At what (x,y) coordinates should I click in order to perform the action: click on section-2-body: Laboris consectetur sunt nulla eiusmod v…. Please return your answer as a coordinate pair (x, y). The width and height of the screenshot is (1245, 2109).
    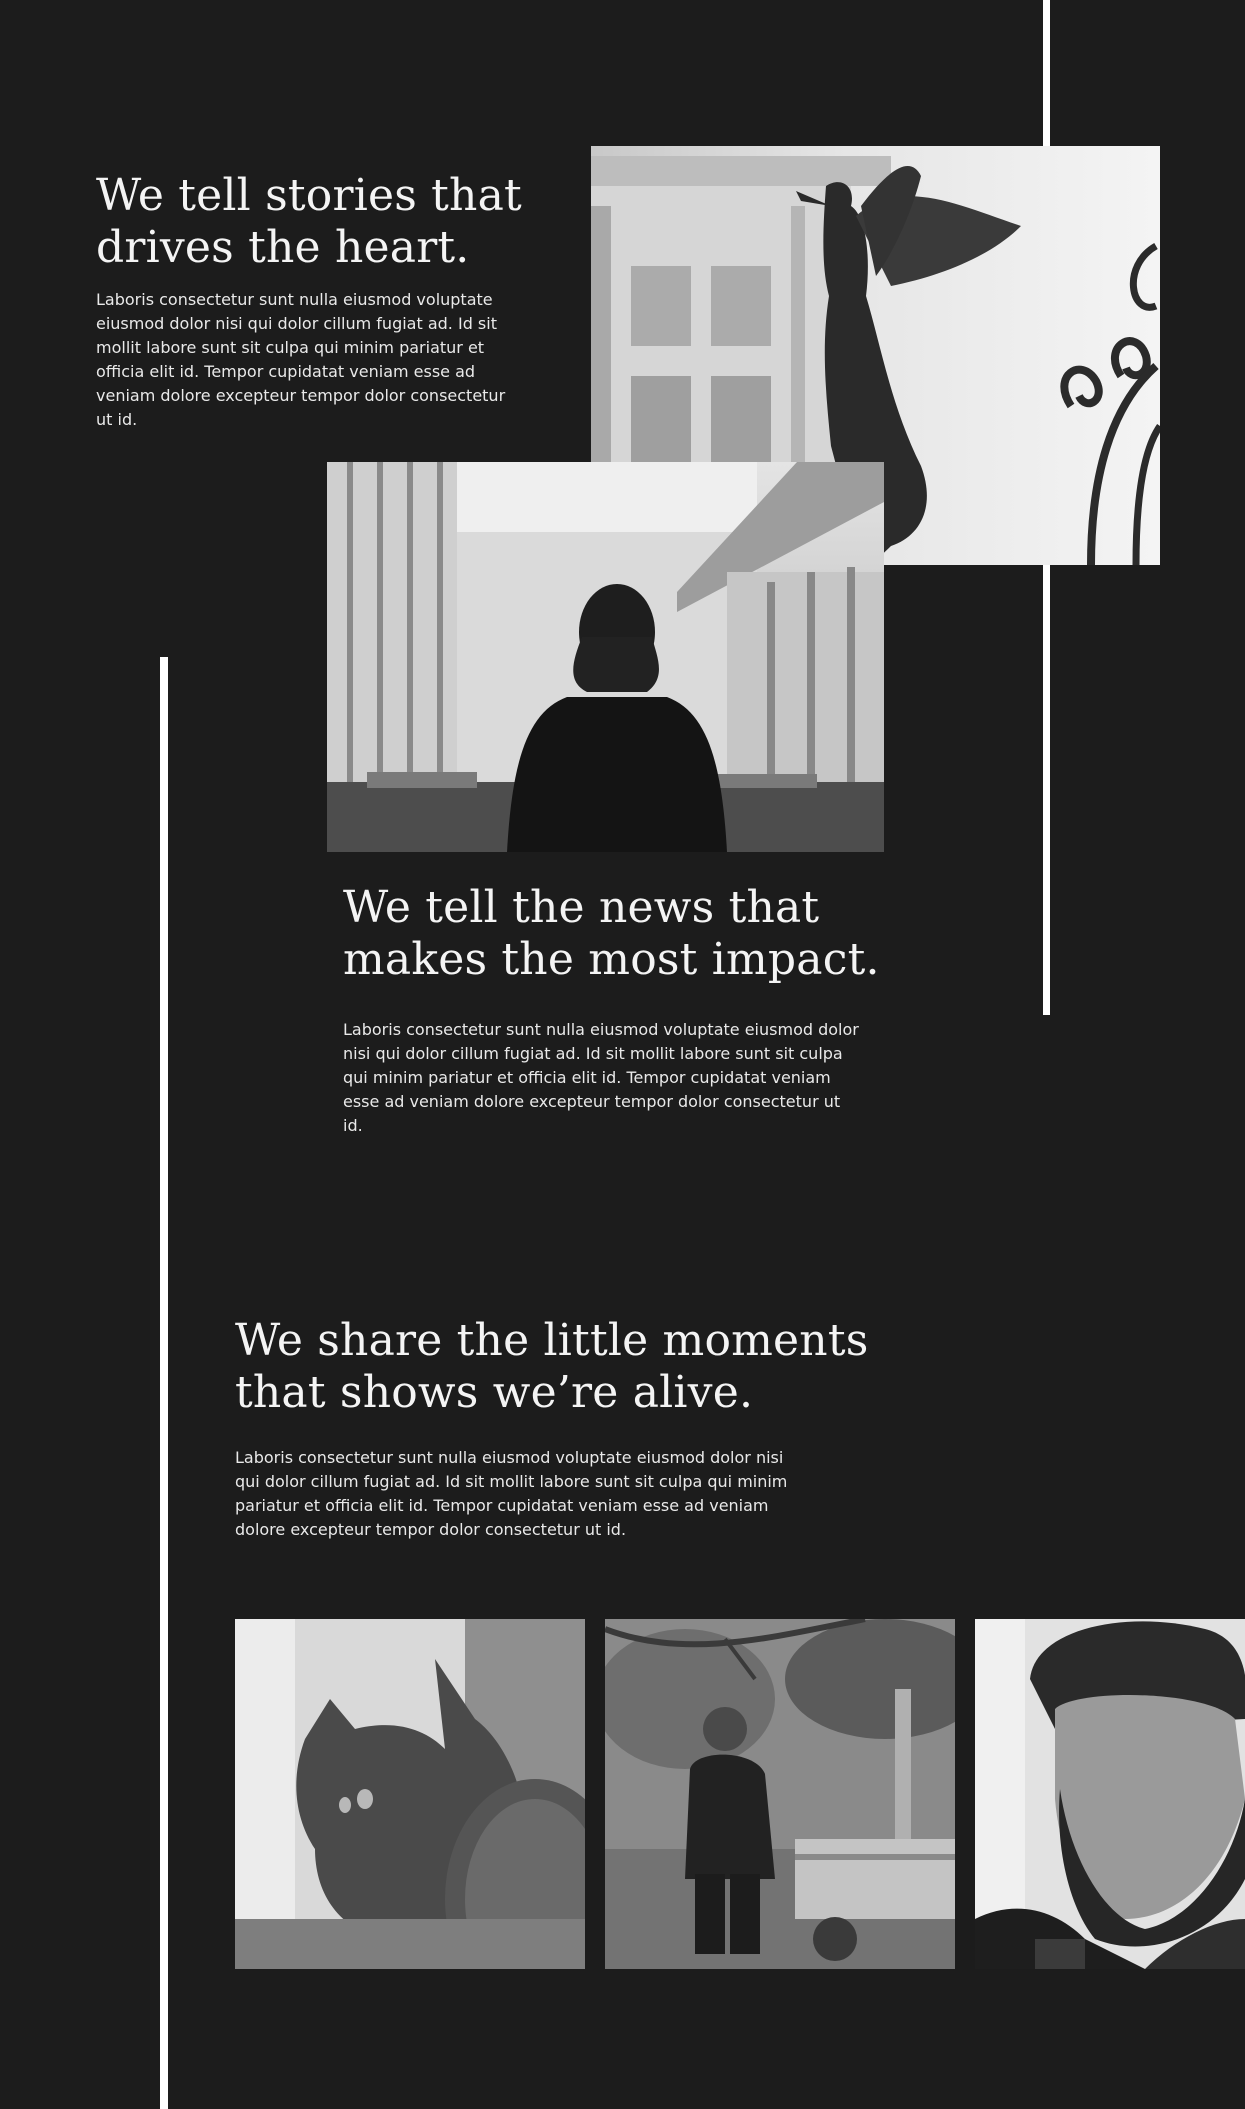
    Looking at the image, I should click on (601, 1077).